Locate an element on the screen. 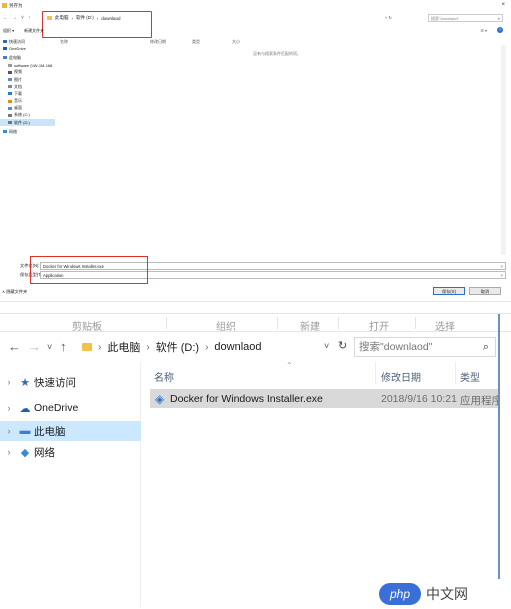 This screenshot has height=609, width=511. star-icon is located at coordinates (5, 42).